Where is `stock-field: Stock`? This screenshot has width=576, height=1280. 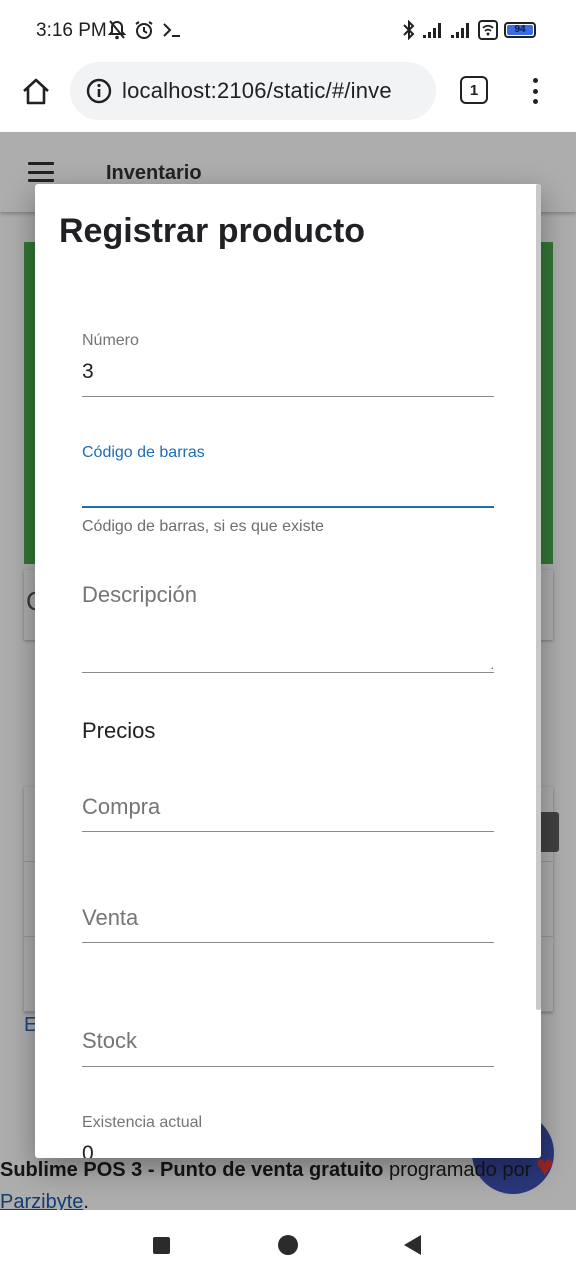 stock-field: Stock is located at coordinates (288, 1048).